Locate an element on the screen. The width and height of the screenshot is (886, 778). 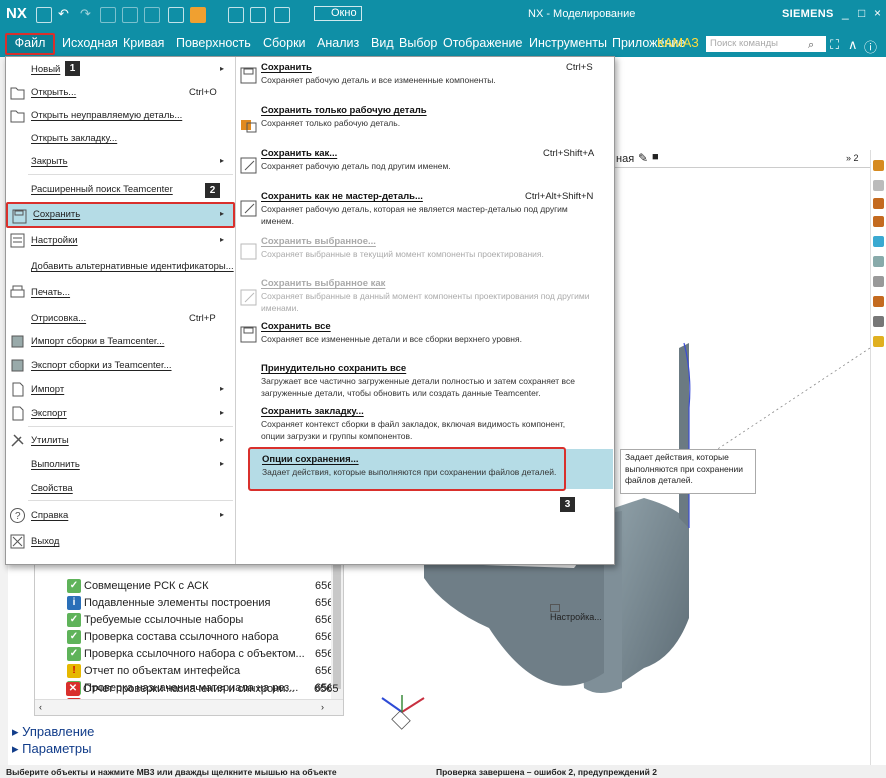
collapse-ribbon-icon: ∧ is located at coordinates (853, 45).